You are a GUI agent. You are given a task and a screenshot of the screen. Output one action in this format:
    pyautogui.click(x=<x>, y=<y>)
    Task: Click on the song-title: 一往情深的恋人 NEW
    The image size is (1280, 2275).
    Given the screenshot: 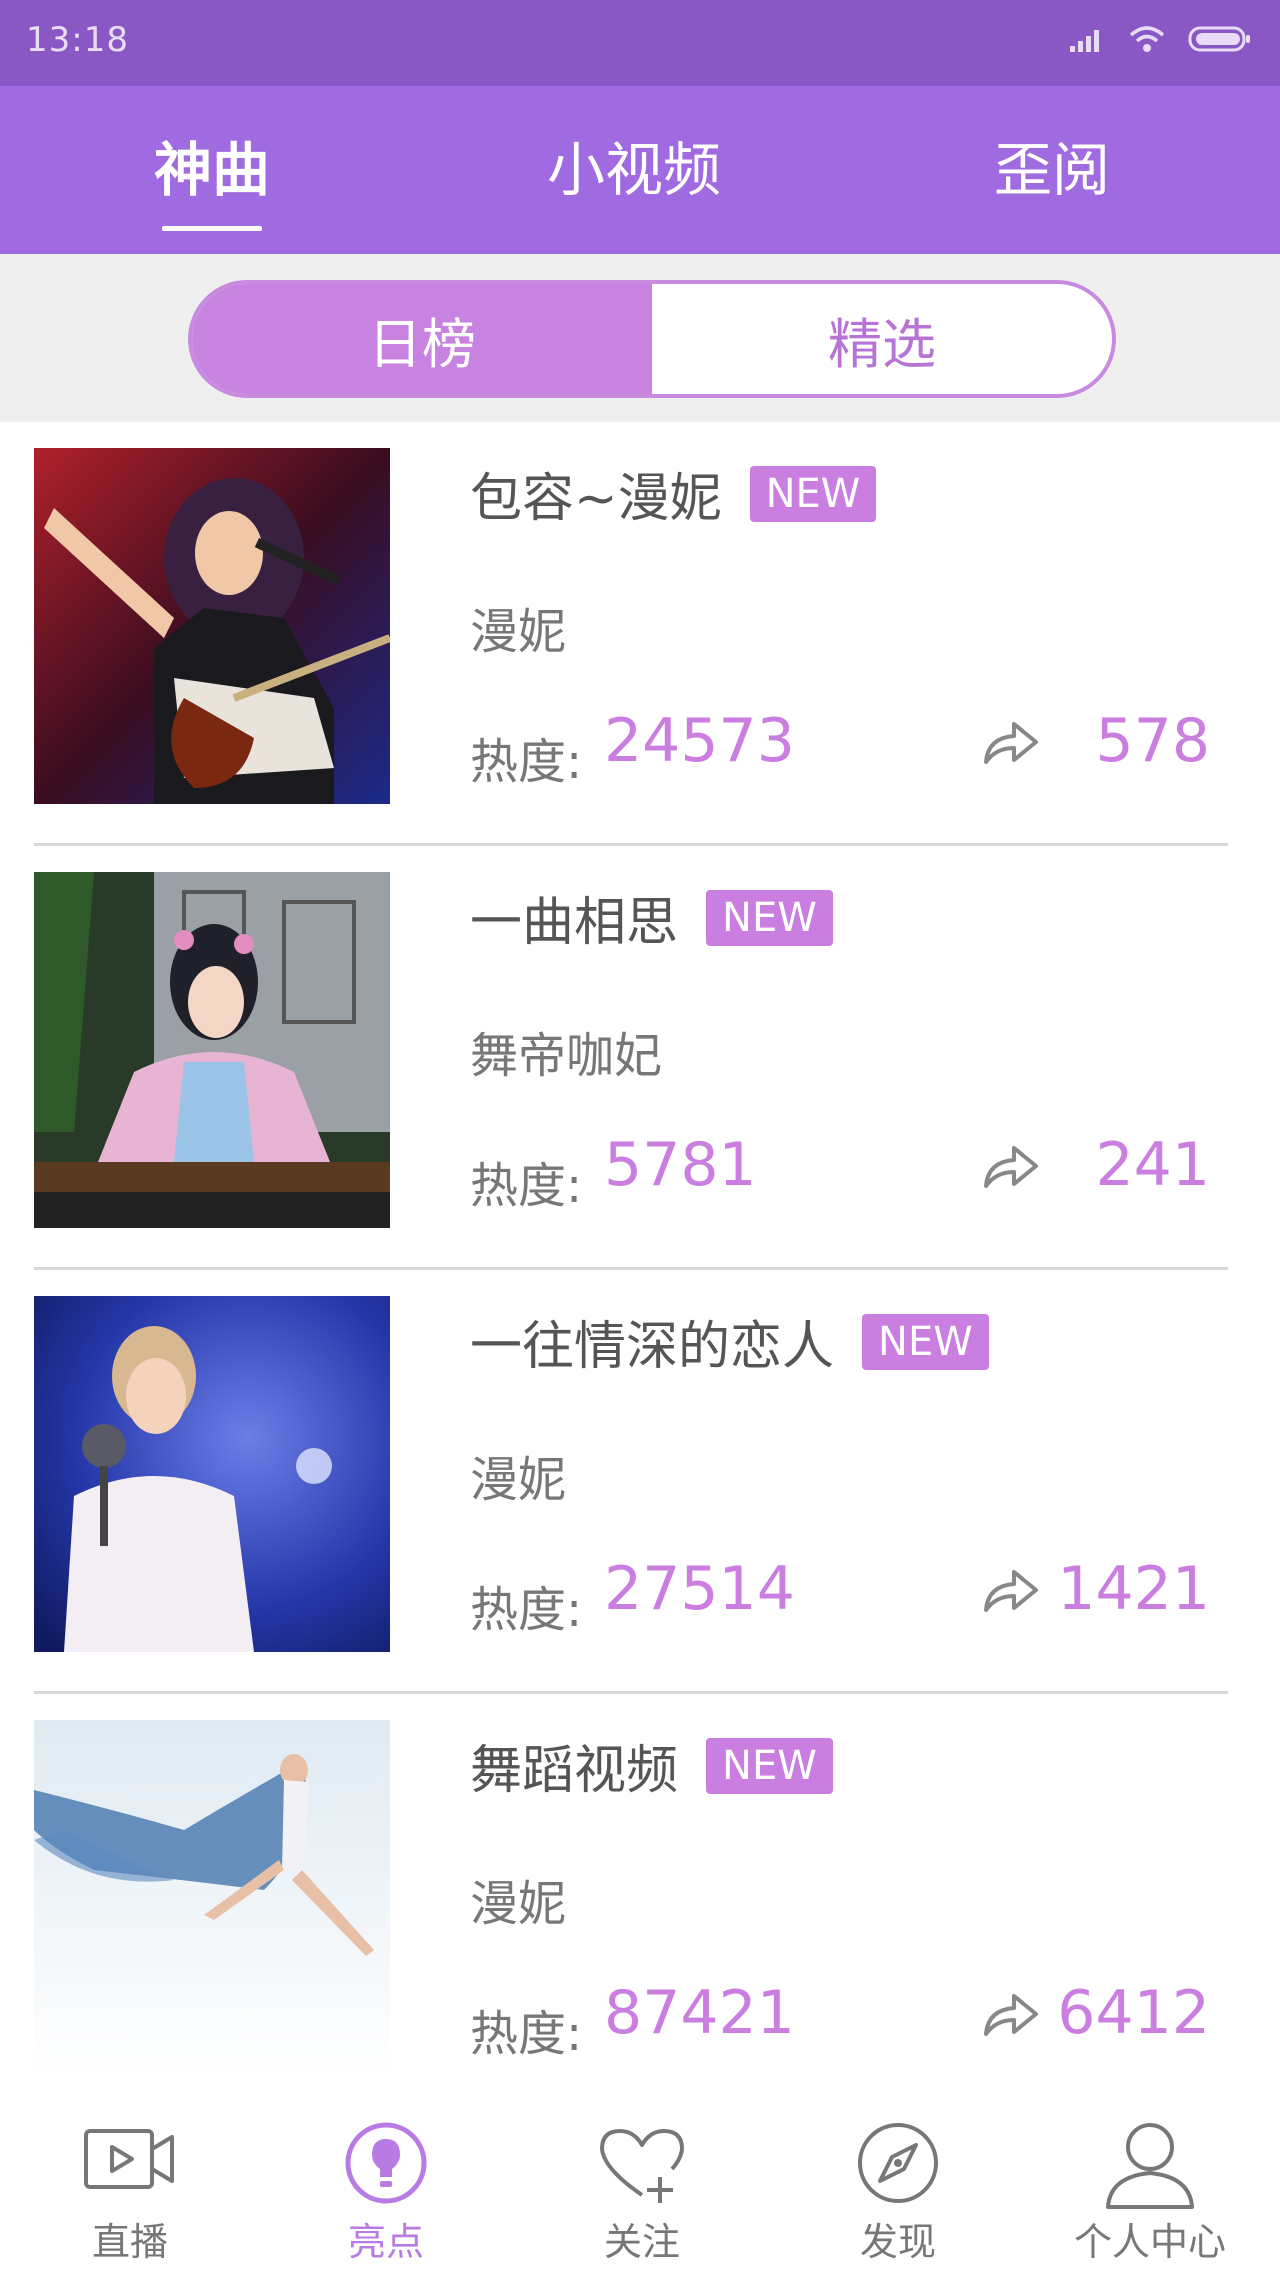 What is the action you would take?
    pyautogui.click(x=729, y=1341)
    